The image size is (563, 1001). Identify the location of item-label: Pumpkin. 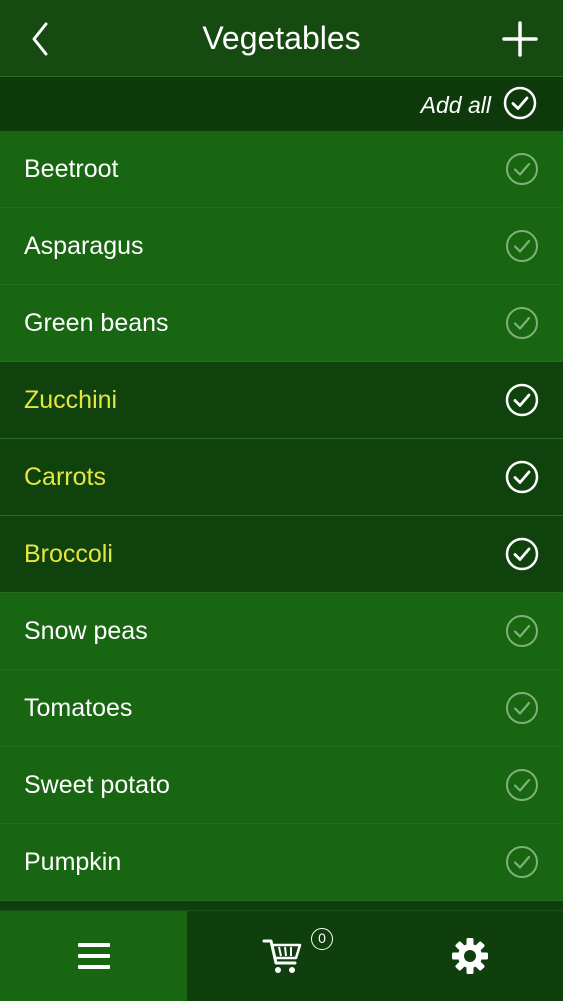
(73, 862).